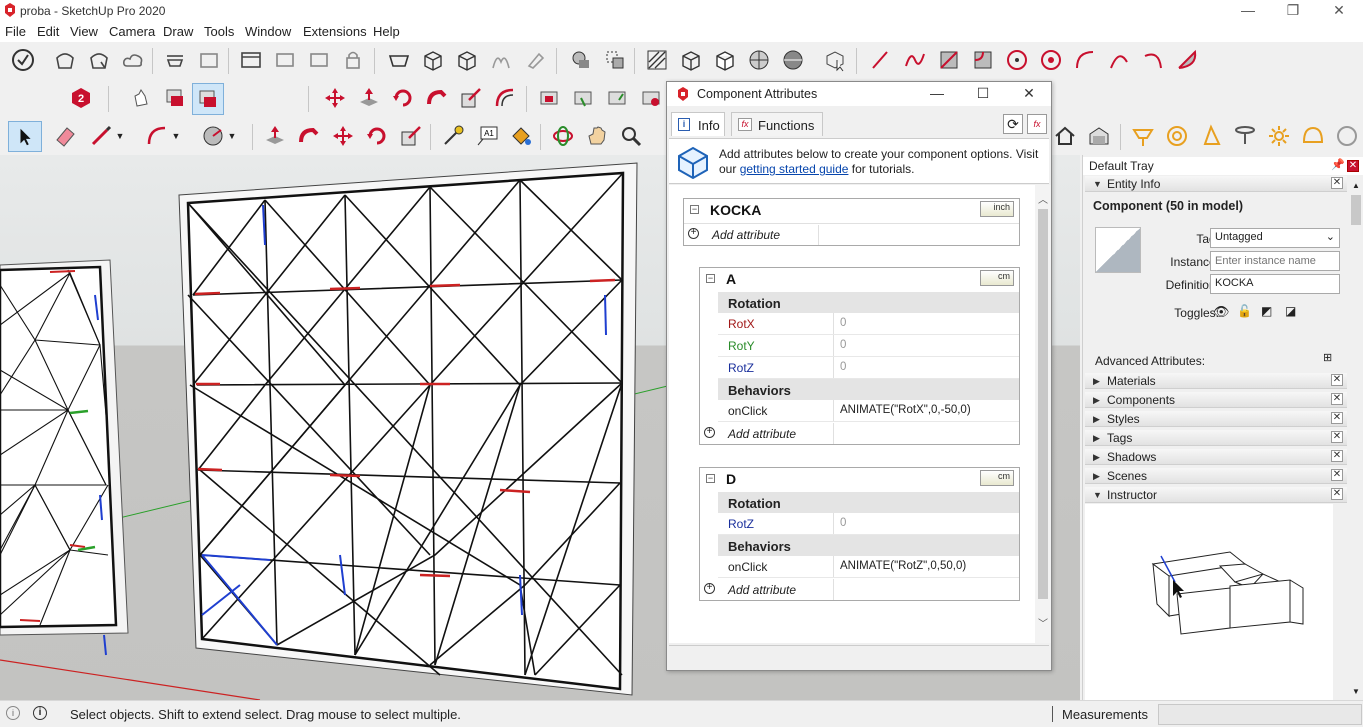 Image resolution: width=1363 pixels, height=727 pixels. What do you see at coordinates (1293, 11) in the screenshot?
I see `maximize-button: ❐` at bounding box center [1293, 11].